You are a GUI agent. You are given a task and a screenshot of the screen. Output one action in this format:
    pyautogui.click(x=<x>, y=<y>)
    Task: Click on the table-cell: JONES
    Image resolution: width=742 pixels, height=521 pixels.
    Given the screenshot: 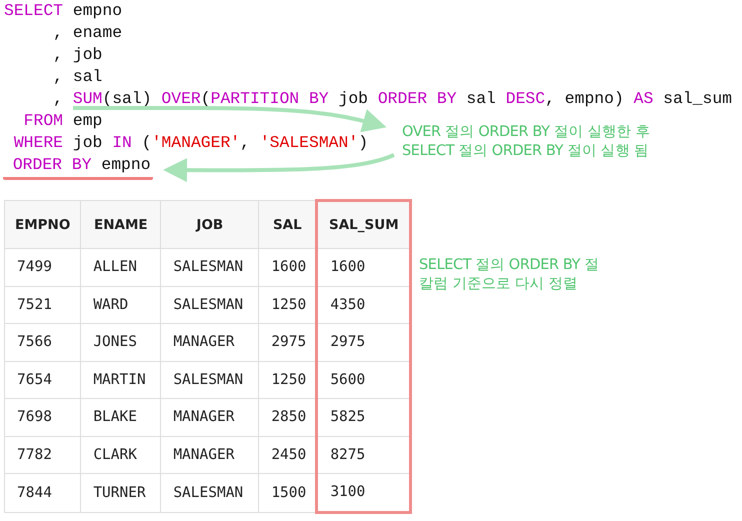 What is the action you would take?
    pyautogui.click(x=120, y=342)
    